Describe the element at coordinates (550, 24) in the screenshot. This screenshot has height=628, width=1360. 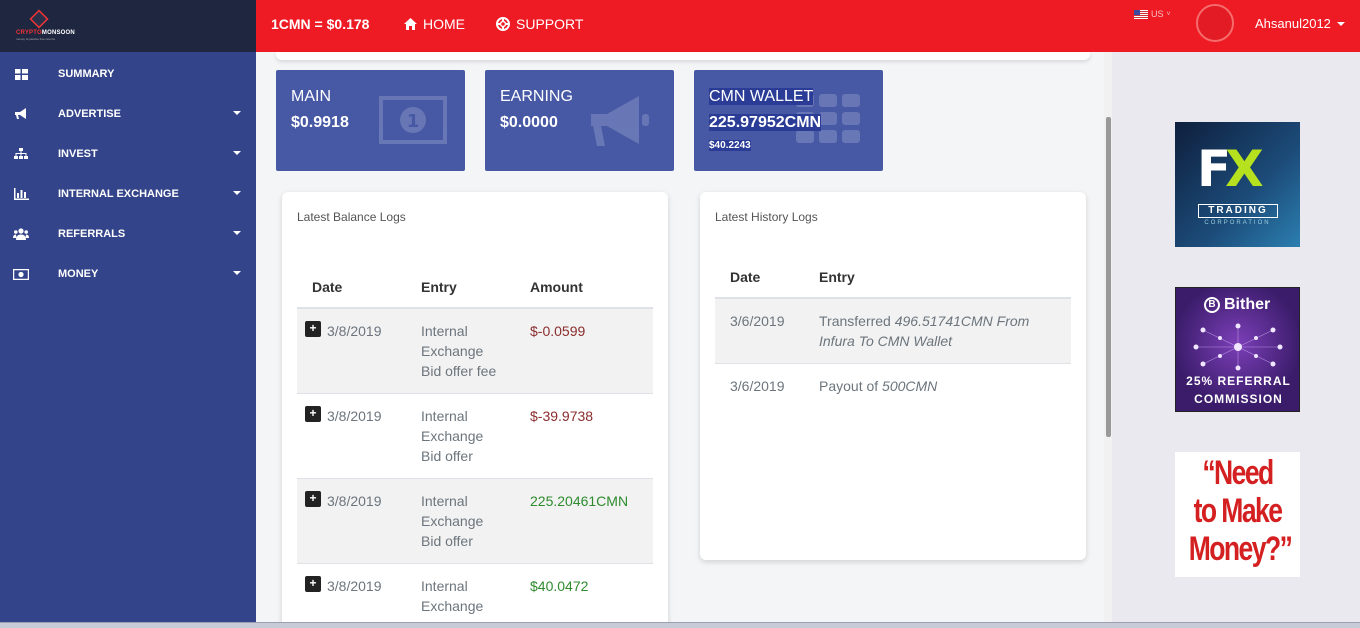
I see `support-label: SUPPORT` at that location.